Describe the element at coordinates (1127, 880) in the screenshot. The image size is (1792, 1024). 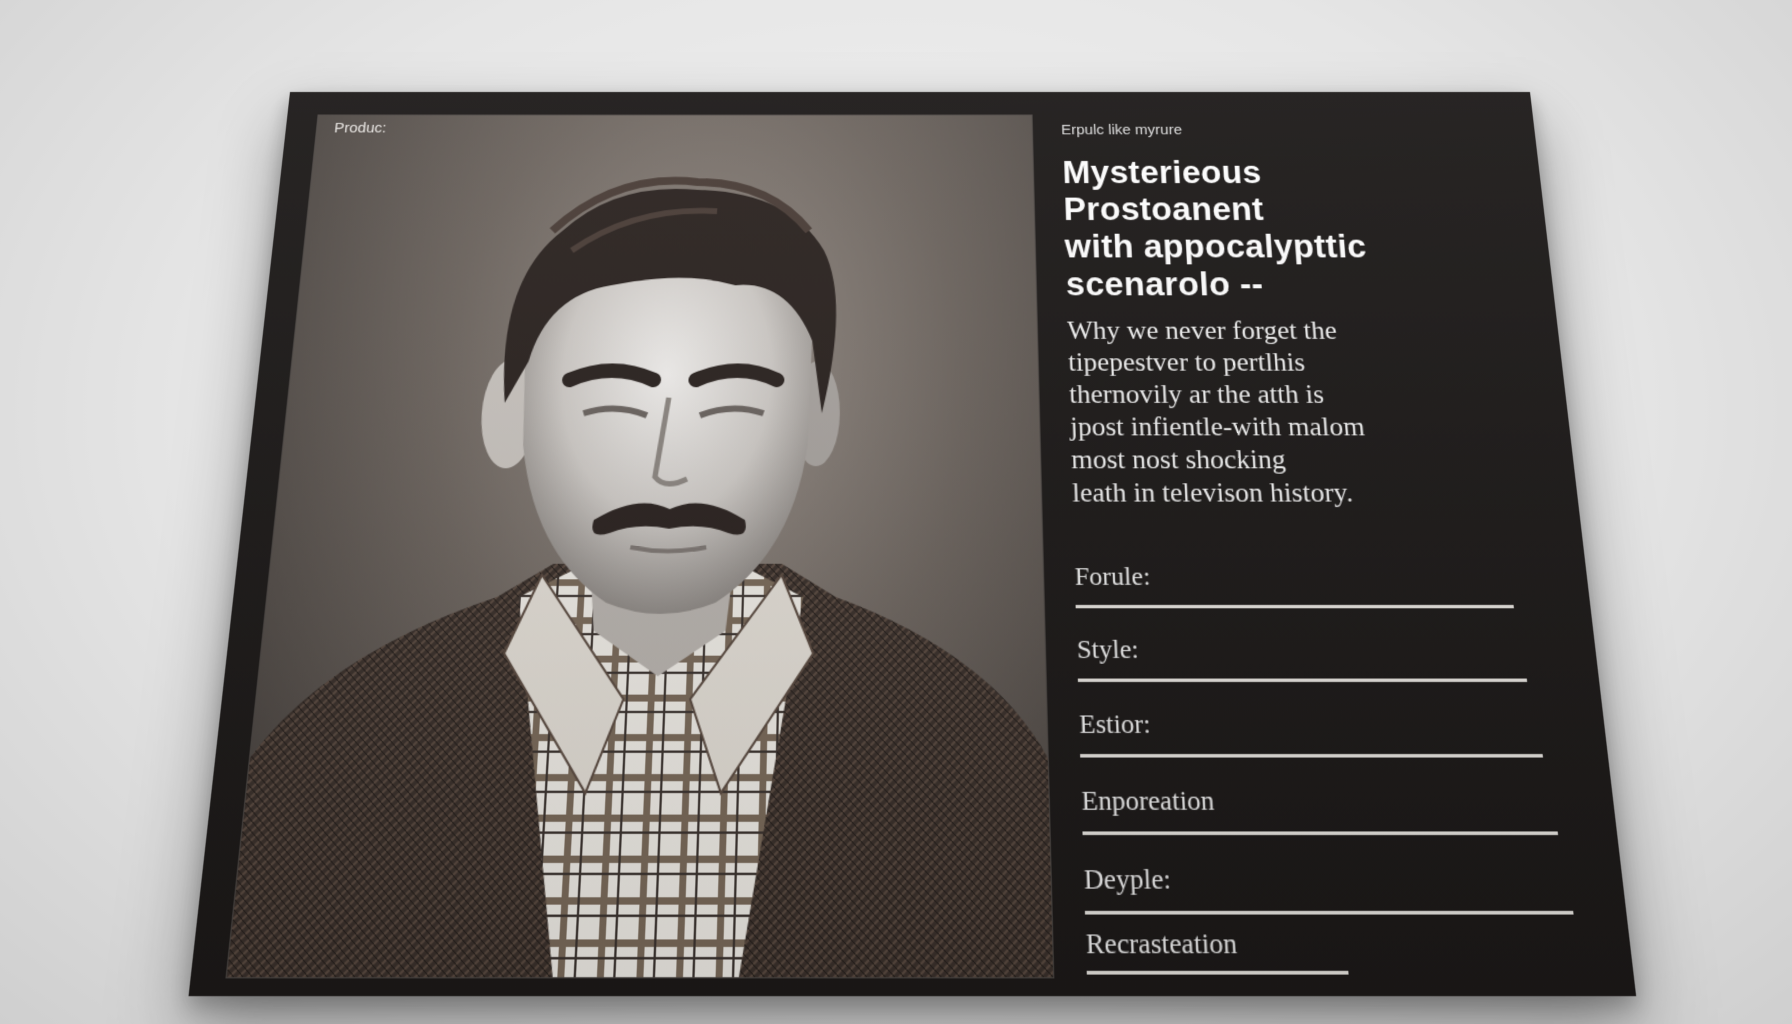
I see `field-label-deyple: Deyple:` at that location.